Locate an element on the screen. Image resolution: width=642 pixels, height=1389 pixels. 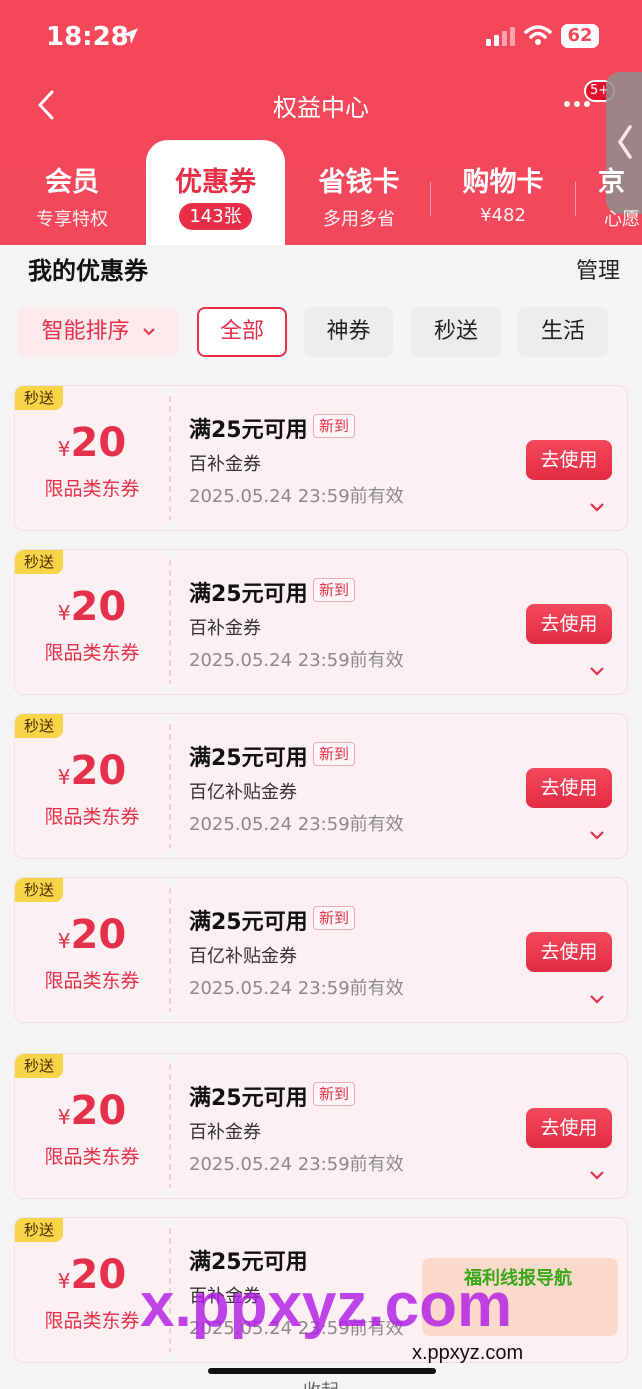
smart-sort-dropdown: 智能排序 is located at coordinates (98, 332).